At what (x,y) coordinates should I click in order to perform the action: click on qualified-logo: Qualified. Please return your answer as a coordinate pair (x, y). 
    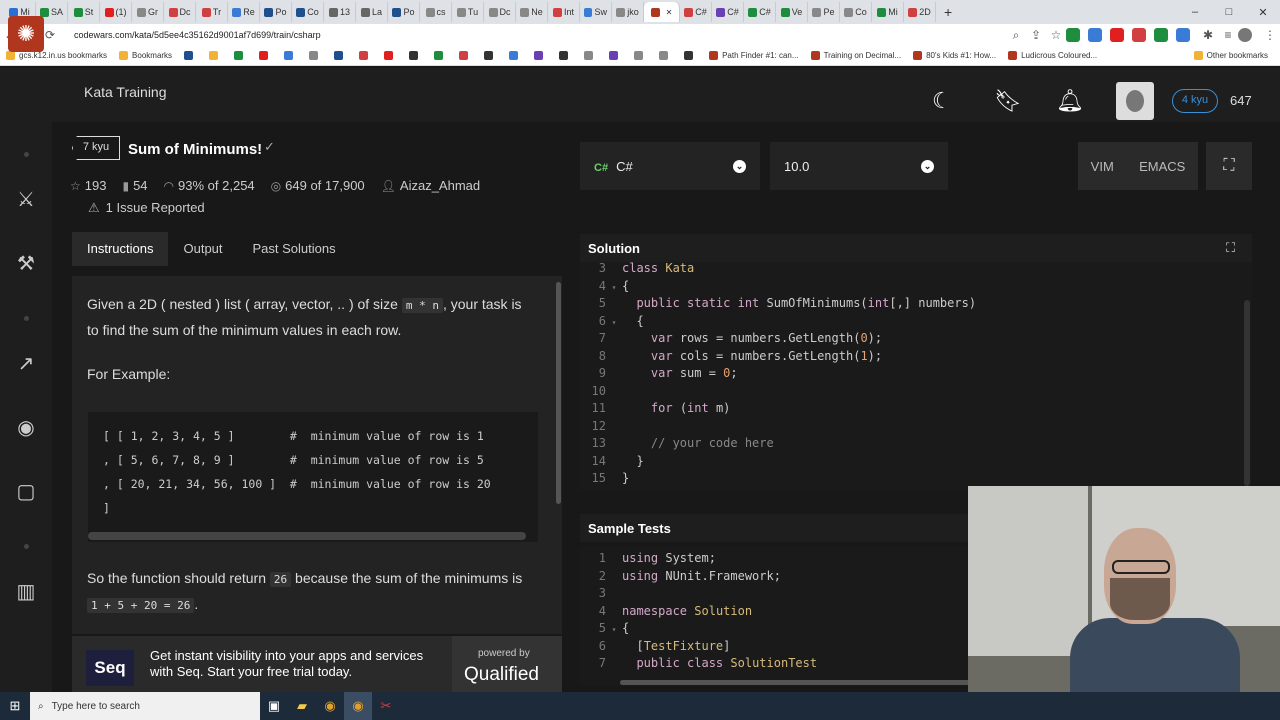
    Looking at the image, I should click on (501, 675).